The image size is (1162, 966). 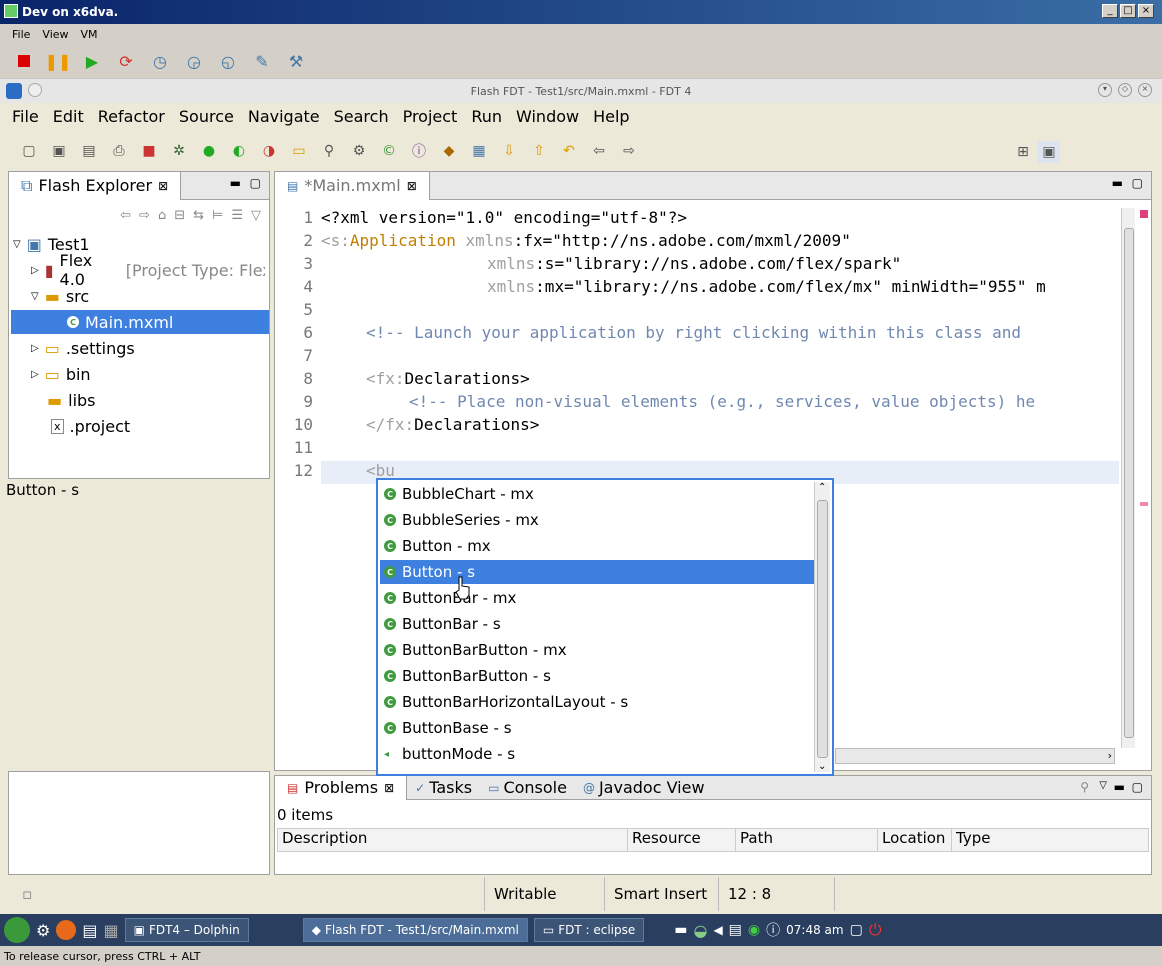 I want to click on menu-run: Run, so click(x=486, y=116).